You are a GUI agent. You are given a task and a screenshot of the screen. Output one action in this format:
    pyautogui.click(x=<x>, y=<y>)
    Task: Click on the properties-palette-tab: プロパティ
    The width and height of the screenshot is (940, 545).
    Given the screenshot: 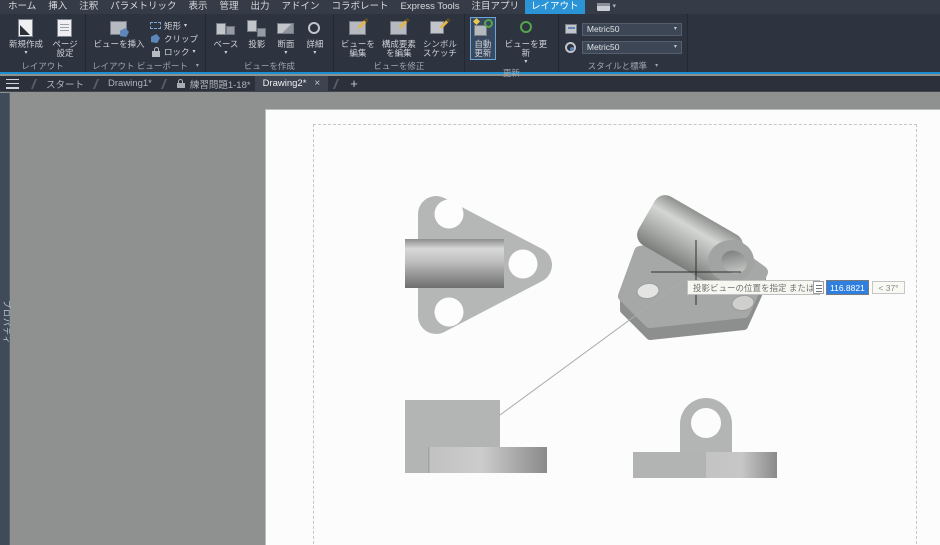 What is the action you would take?
    pyautogui.click(x=5, y=319)
    